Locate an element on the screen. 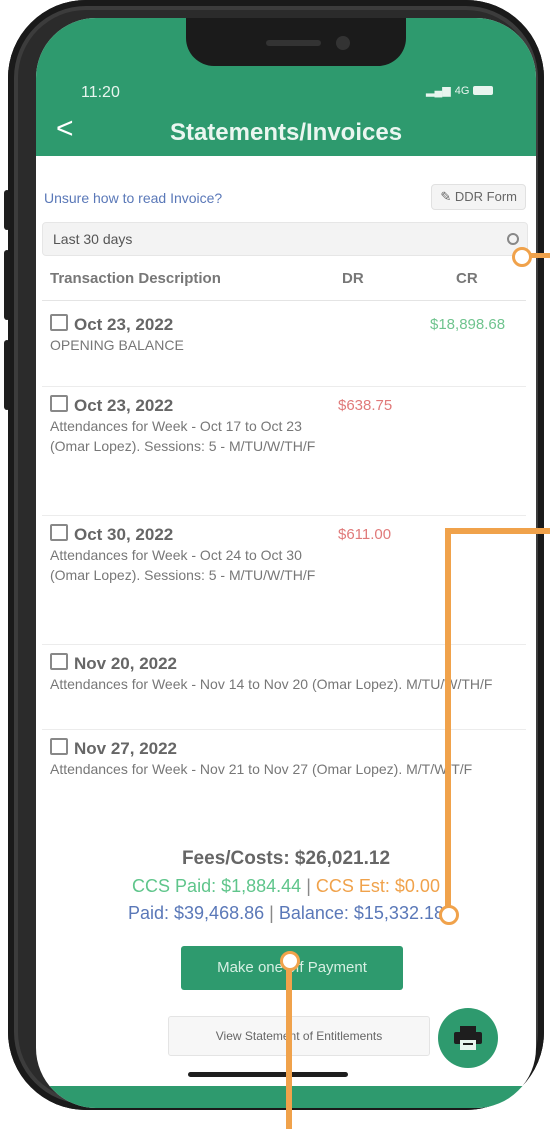 This screenshot has width=550, height=1129. status-icons: ▂▄▆ 4G is located at coordinates (460, 90).